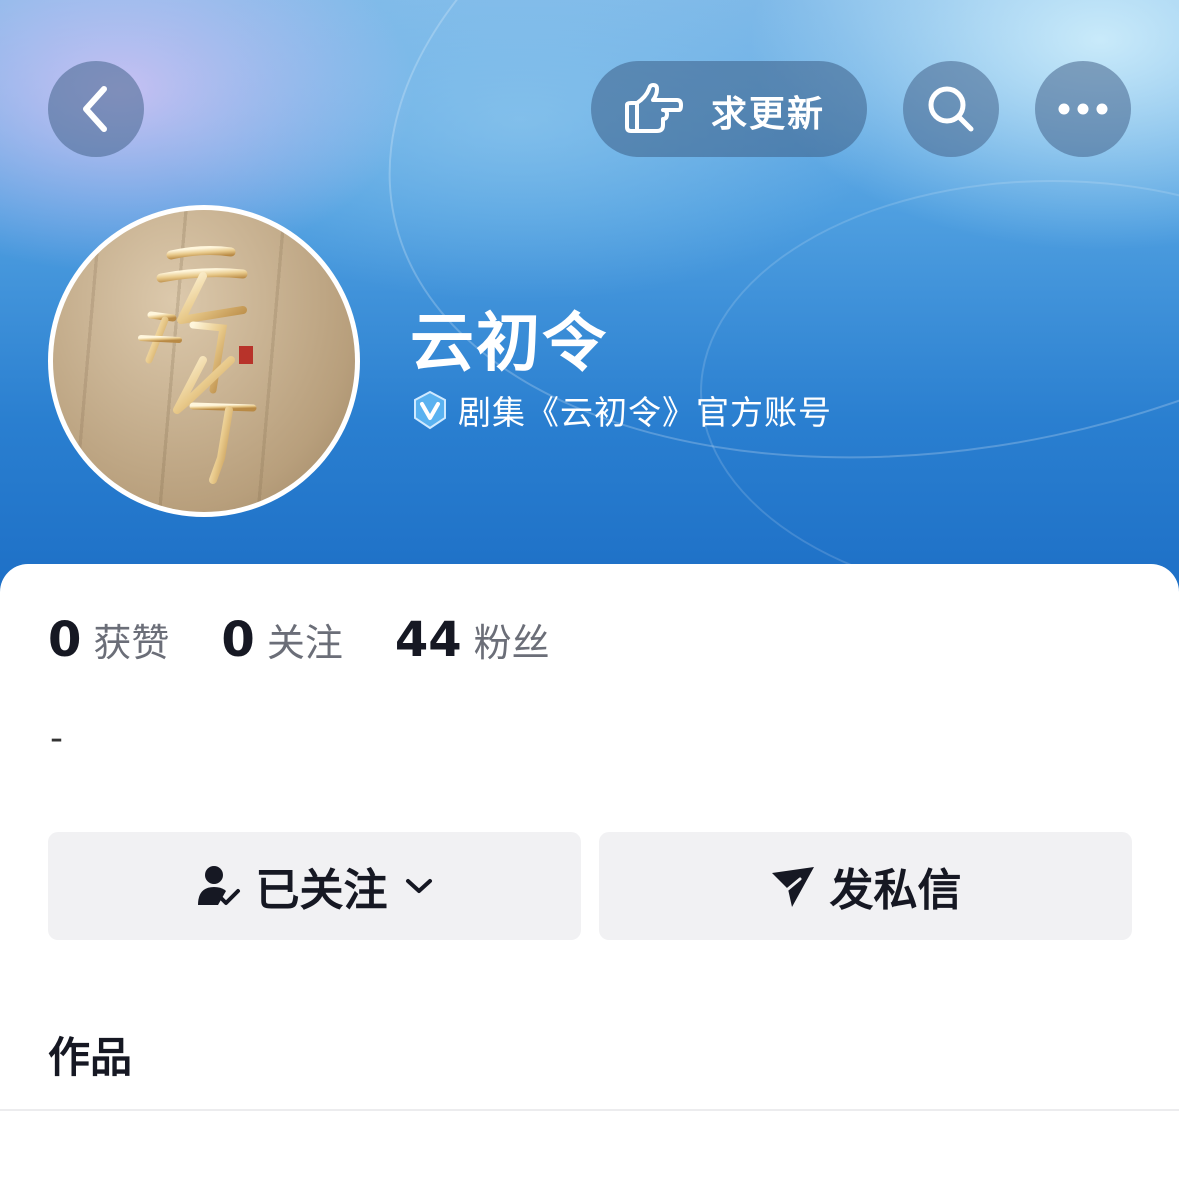  What do you see at coordinates (90, 1054) in the screenshot?
I see `tab-works: 作品` at bounding box center [90, 1054].